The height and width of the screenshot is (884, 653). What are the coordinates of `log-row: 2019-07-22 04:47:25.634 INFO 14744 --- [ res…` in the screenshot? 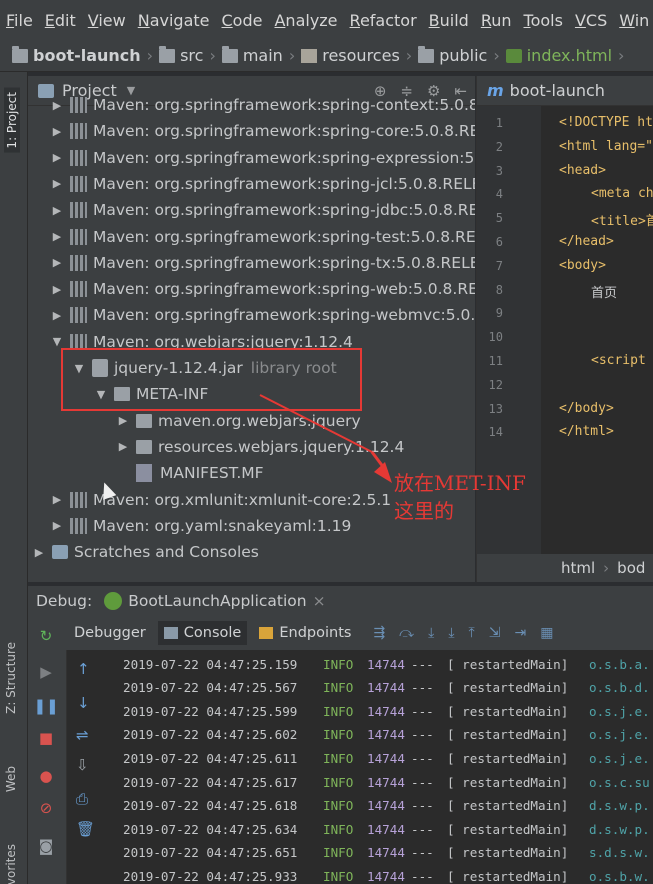 It's located at (386, 829).